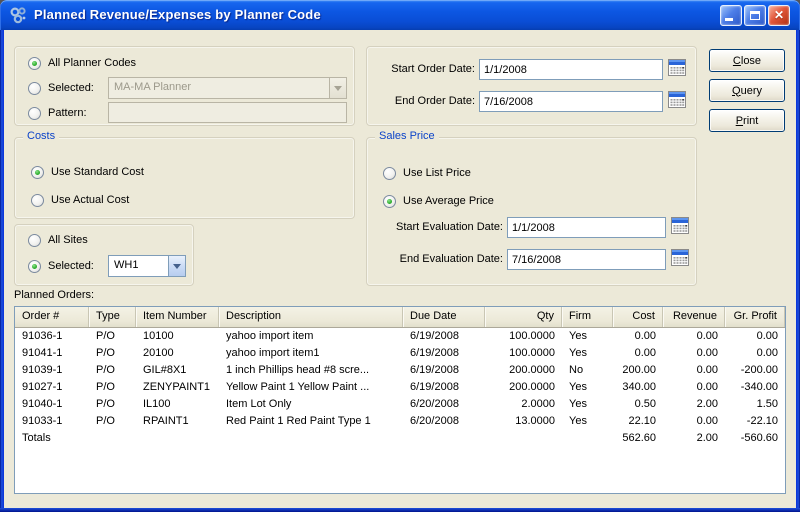  What do you see at coordinates (437, 173) in the screenshot?
I see `use-list-price-label: Use List Price` at bounding box center [437, 173].